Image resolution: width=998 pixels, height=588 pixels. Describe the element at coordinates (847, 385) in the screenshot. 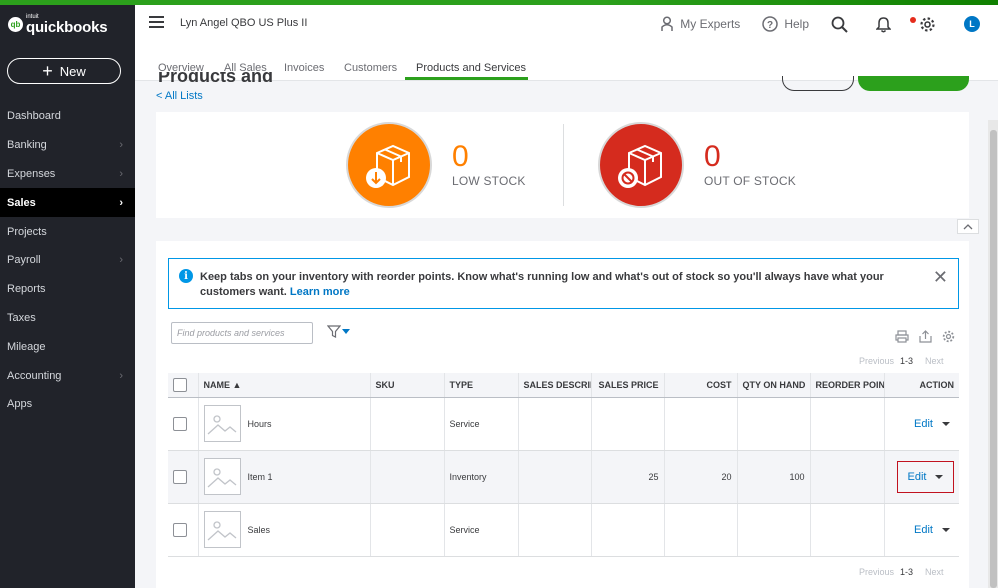

I see `col-reorder-point-header: REORDER POINT` at that location.